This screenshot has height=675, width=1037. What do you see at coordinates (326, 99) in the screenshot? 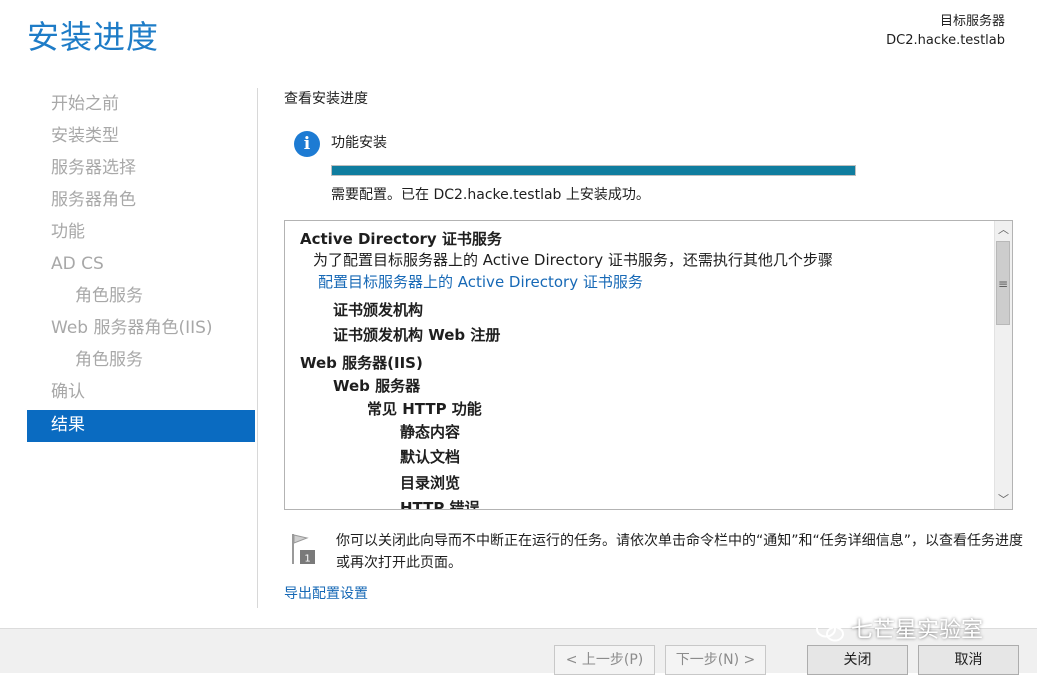
I see `view-progress-title: 查看安装进度` at bounding box center [326, 99].